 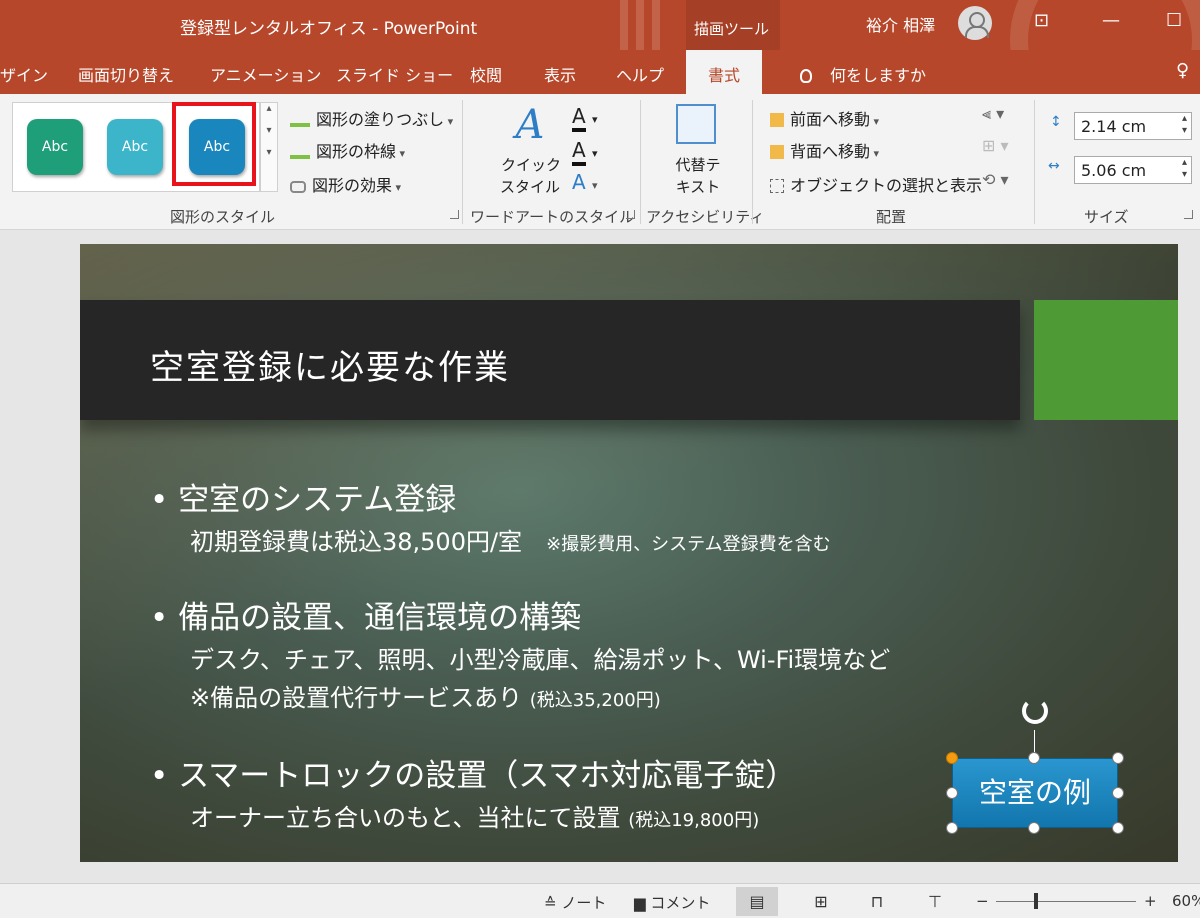 What do you see at coordinates (214, 144) in the screenshot?
I see `selection-highlight-box` at bounding box center [214, 144].